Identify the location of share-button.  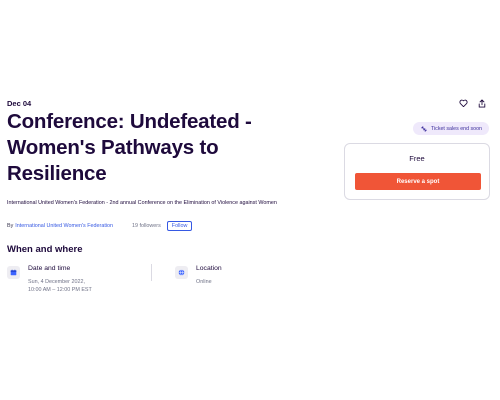
(482, 103).